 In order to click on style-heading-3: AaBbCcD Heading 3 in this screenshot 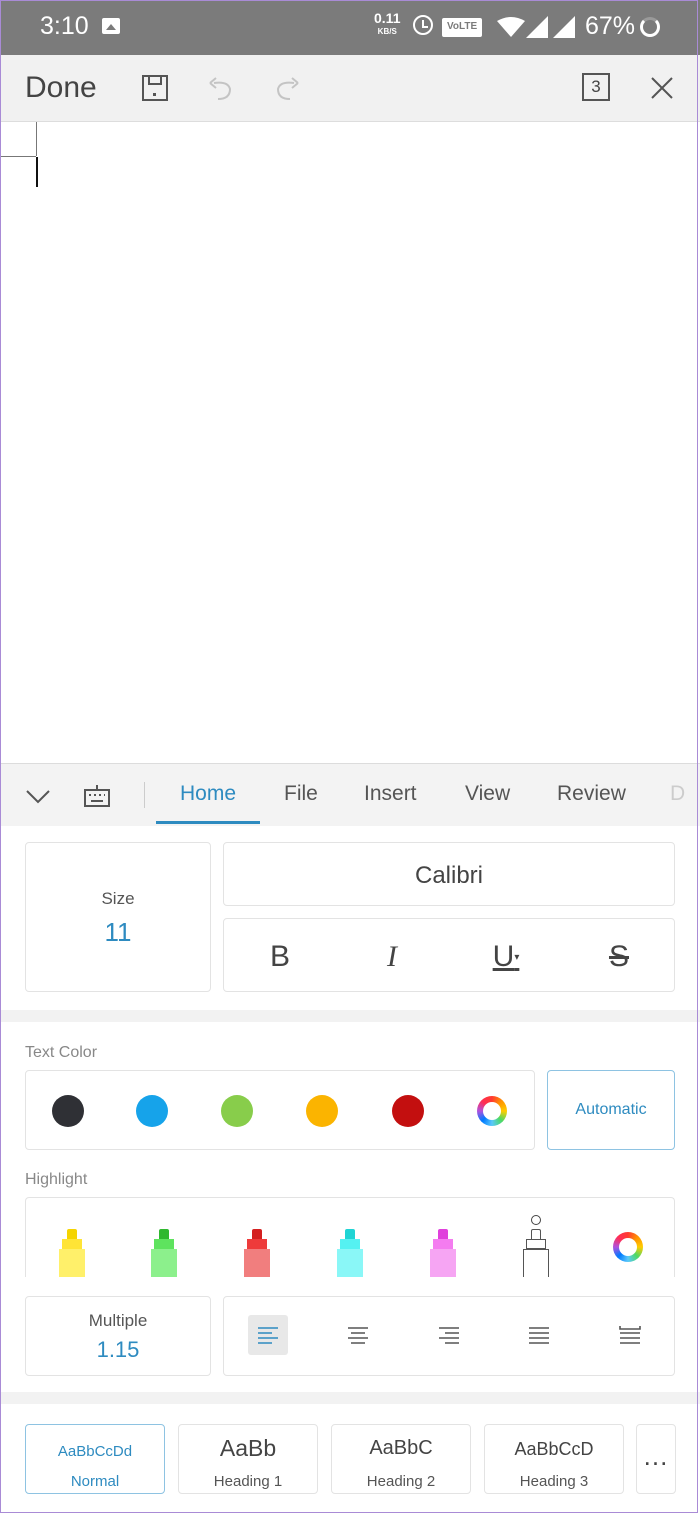, I will do `click(554, 1459)`.